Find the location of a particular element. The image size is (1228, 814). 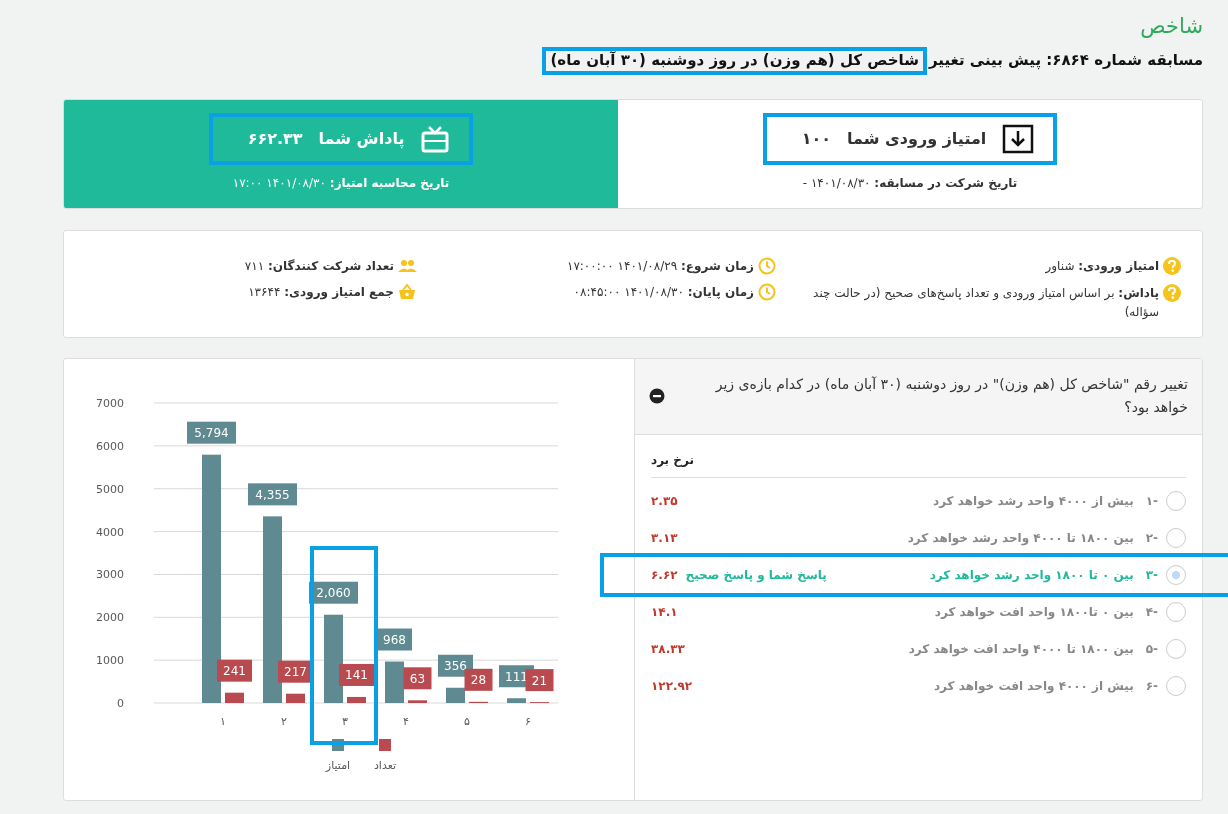

odds-value: ۶.۶۲ is located at coordinates (664, 576).